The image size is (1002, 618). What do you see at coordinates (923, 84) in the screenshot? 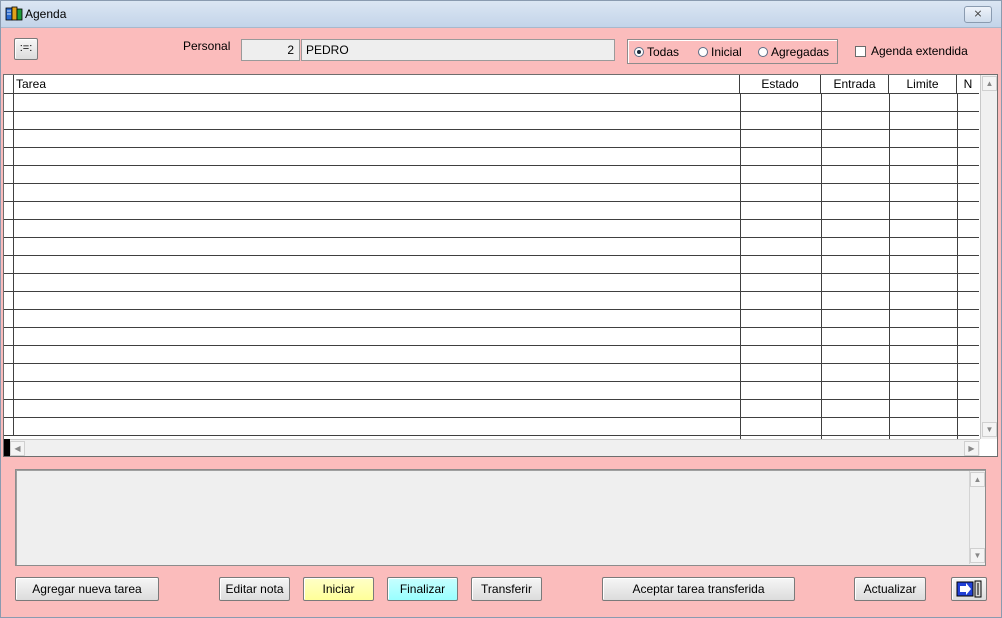
I see `column-header-limite: Limite` at bounding box center [923, 84].